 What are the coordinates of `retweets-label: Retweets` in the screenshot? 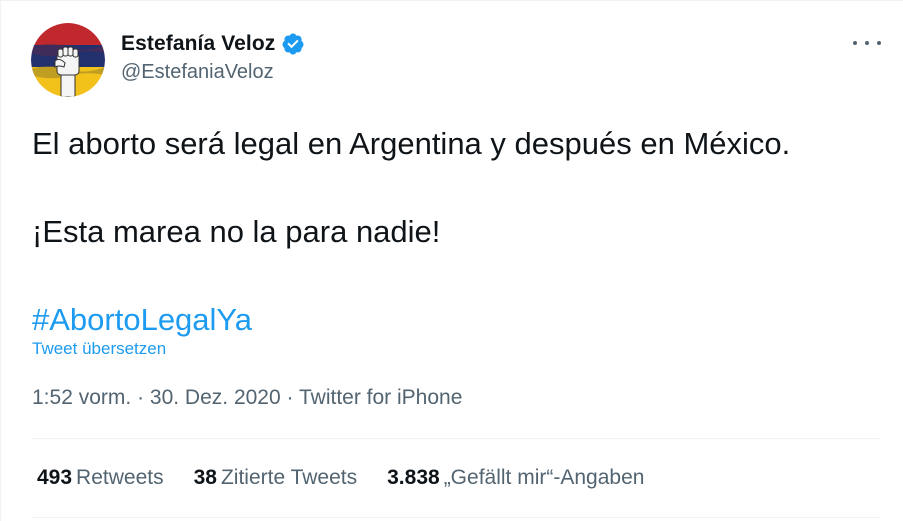 It's located at (120, 477).